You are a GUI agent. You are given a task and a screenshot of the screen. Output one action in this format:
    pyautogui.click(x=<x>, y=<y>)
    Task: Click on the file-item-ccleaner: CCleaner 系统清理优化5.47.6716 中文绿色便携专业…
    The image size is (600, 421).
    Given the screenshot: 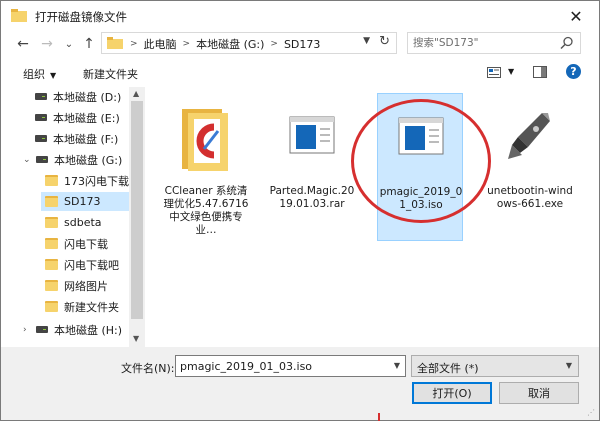 What is the action you would take?
    pyautogui.click(x=206, y=167)
    